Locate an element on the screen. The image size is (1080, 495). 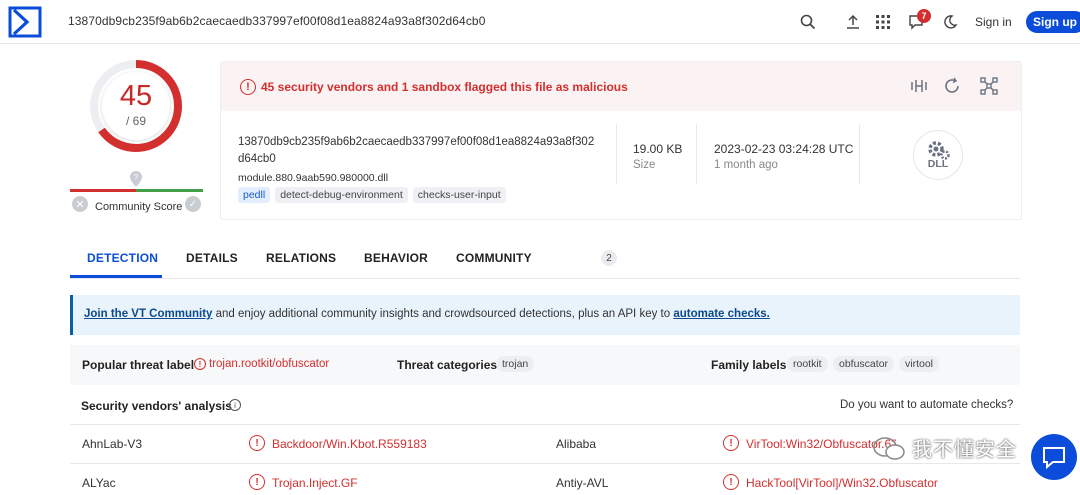
alert-icon: ! is located at coordinates (248, 87).